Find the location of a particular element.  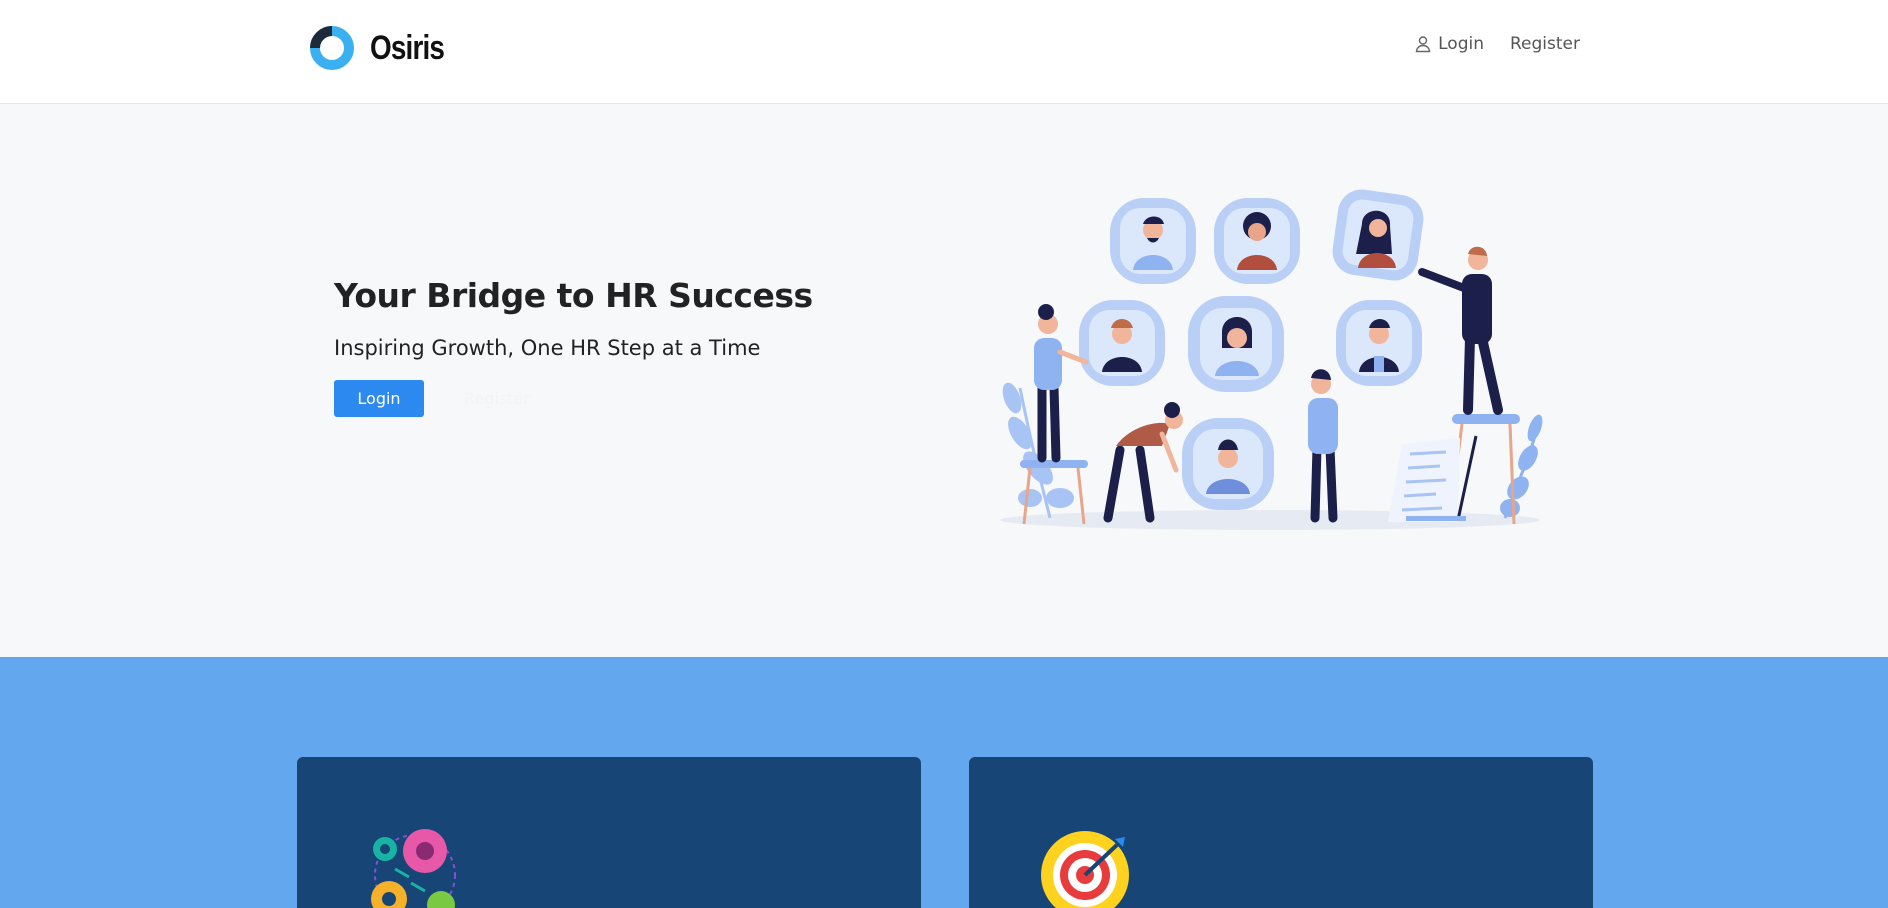

top-nav: Login Register is located at coordinates (1497, 44).